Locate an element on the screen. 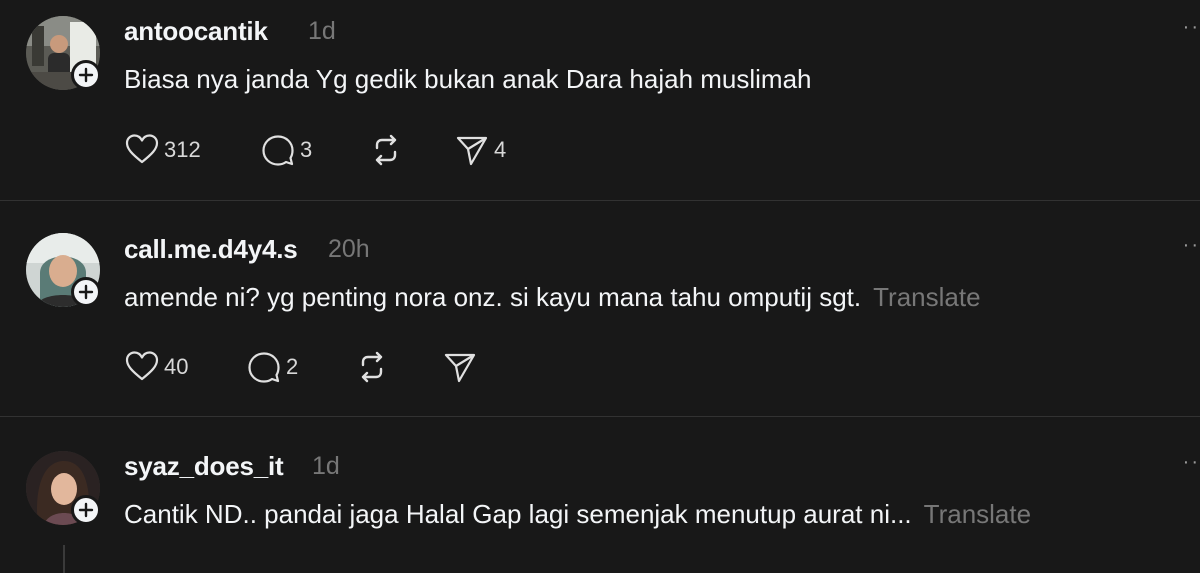 The image size is (1200, 573). username: syaz_does_it is located at coordinates (204, 466).